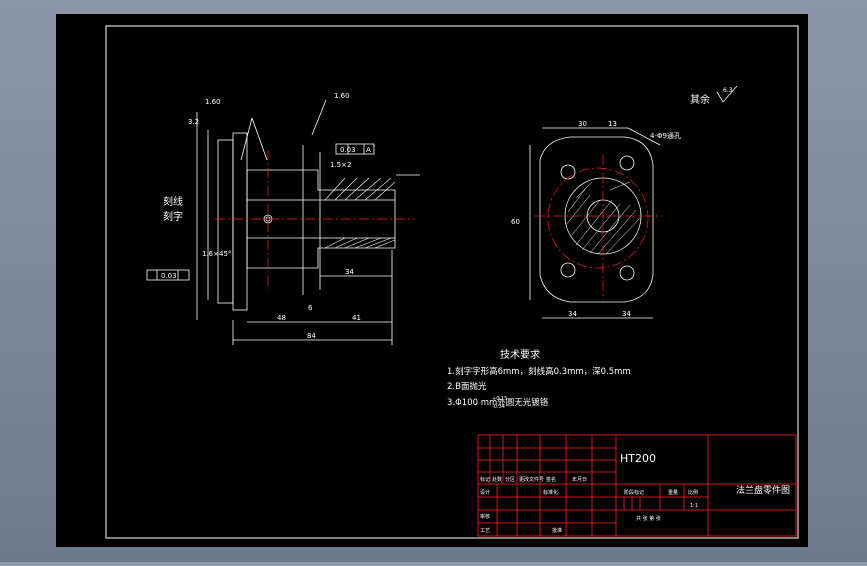  Describe the element at coordinates (173, 216) in the screenshot. I see `label-engrave-text: 刻字` at that location.